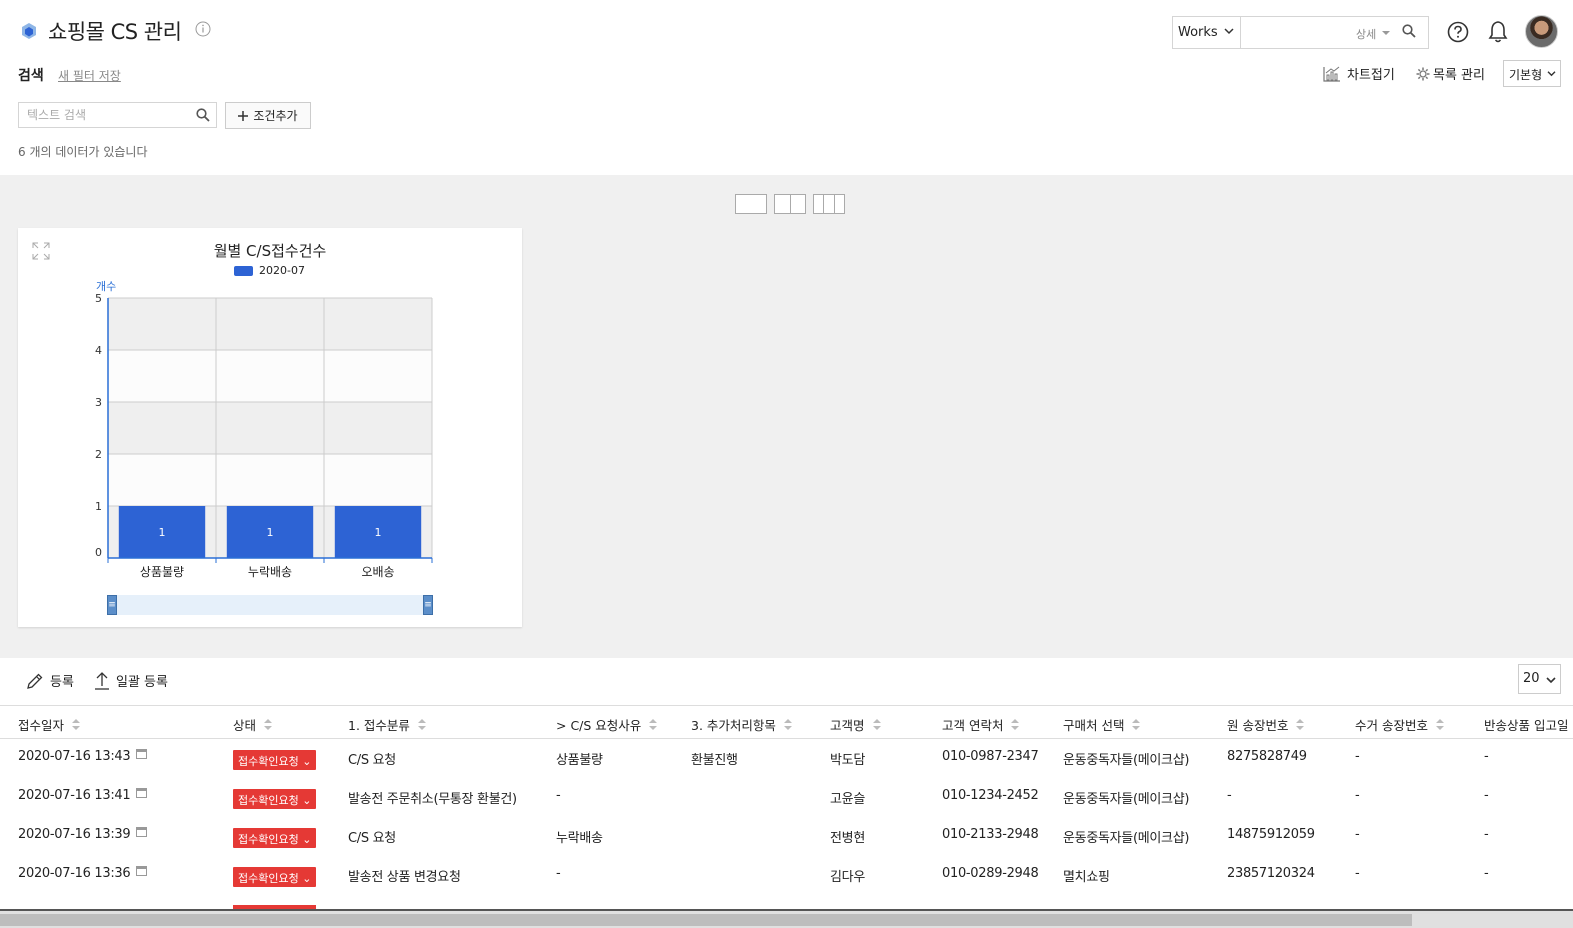 Image resolution: width=1573 pixels, height=928 pixels. I want to click on cell-category: C/S 요청, so click(372, 836).